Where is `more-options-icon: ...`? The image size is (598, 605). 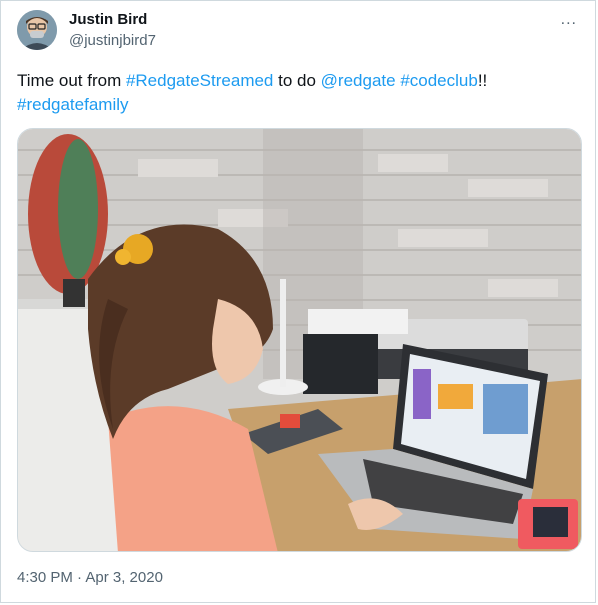 more-options-icon: ... is located at coordinates (569, 20).